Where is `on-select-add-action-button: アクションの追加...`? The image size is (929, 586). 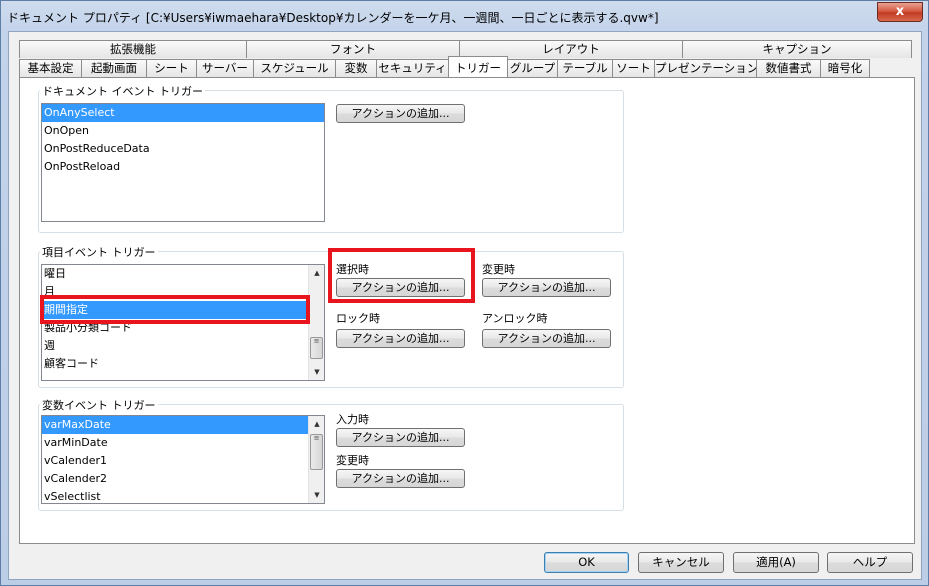
on-select-add-action-button: アクションの追加... is located at coordinates (400, 287).